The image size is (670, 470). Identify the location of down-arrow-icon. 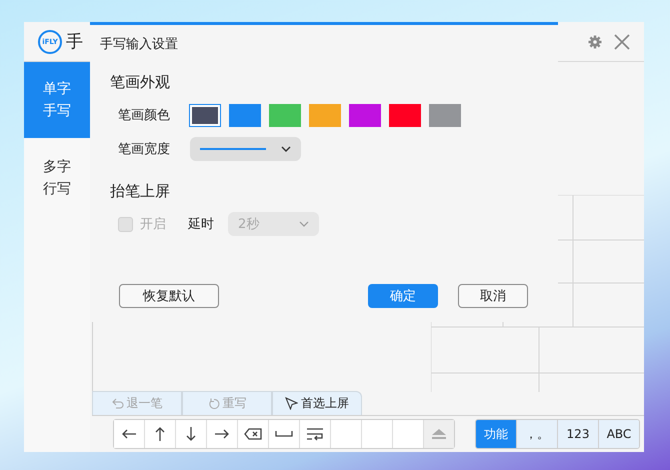
(191, 434).